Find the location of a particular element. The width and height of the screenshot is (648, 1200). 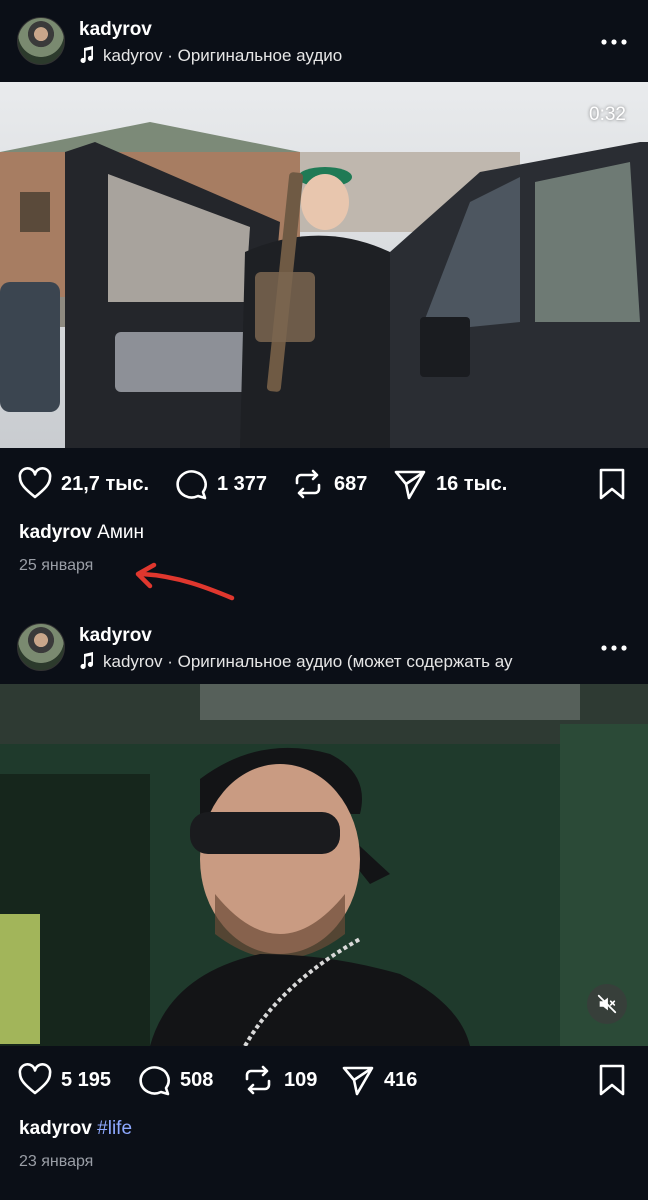

repost-count: 687 is located at coordinates (351, 483).